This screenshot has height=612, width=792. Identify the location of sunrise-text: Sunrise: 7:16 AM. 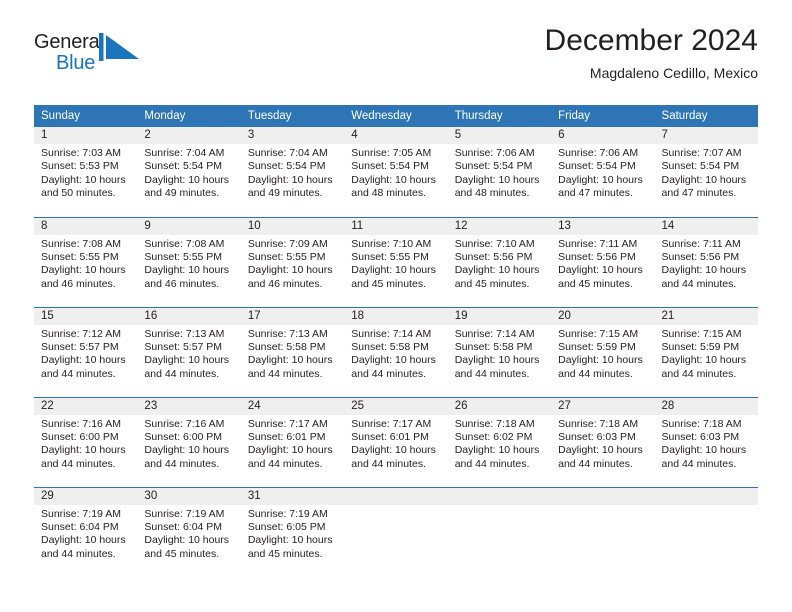
(184, 423).